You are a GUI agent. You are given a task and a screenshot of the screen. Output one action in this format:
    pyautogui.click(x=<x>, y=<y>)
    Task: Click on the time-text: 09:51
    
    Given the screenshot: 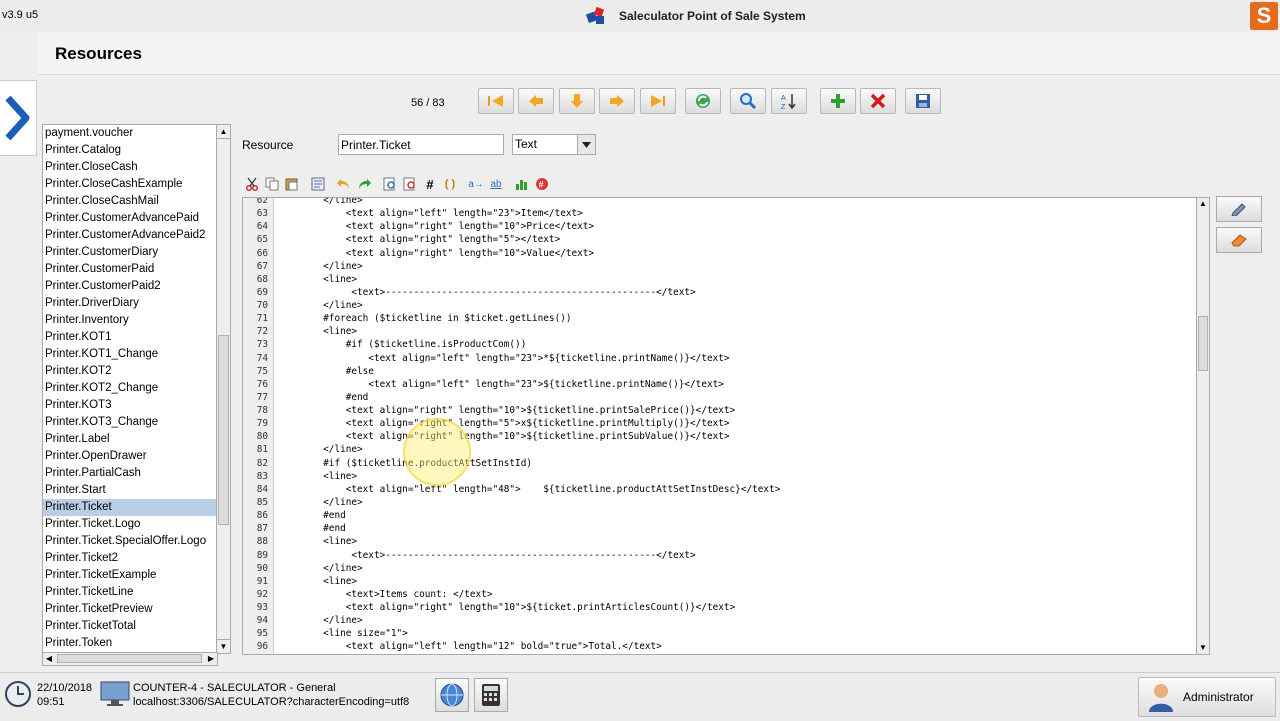 What is the action you would take?
    pyautogui.click(x=51, y=702)
    